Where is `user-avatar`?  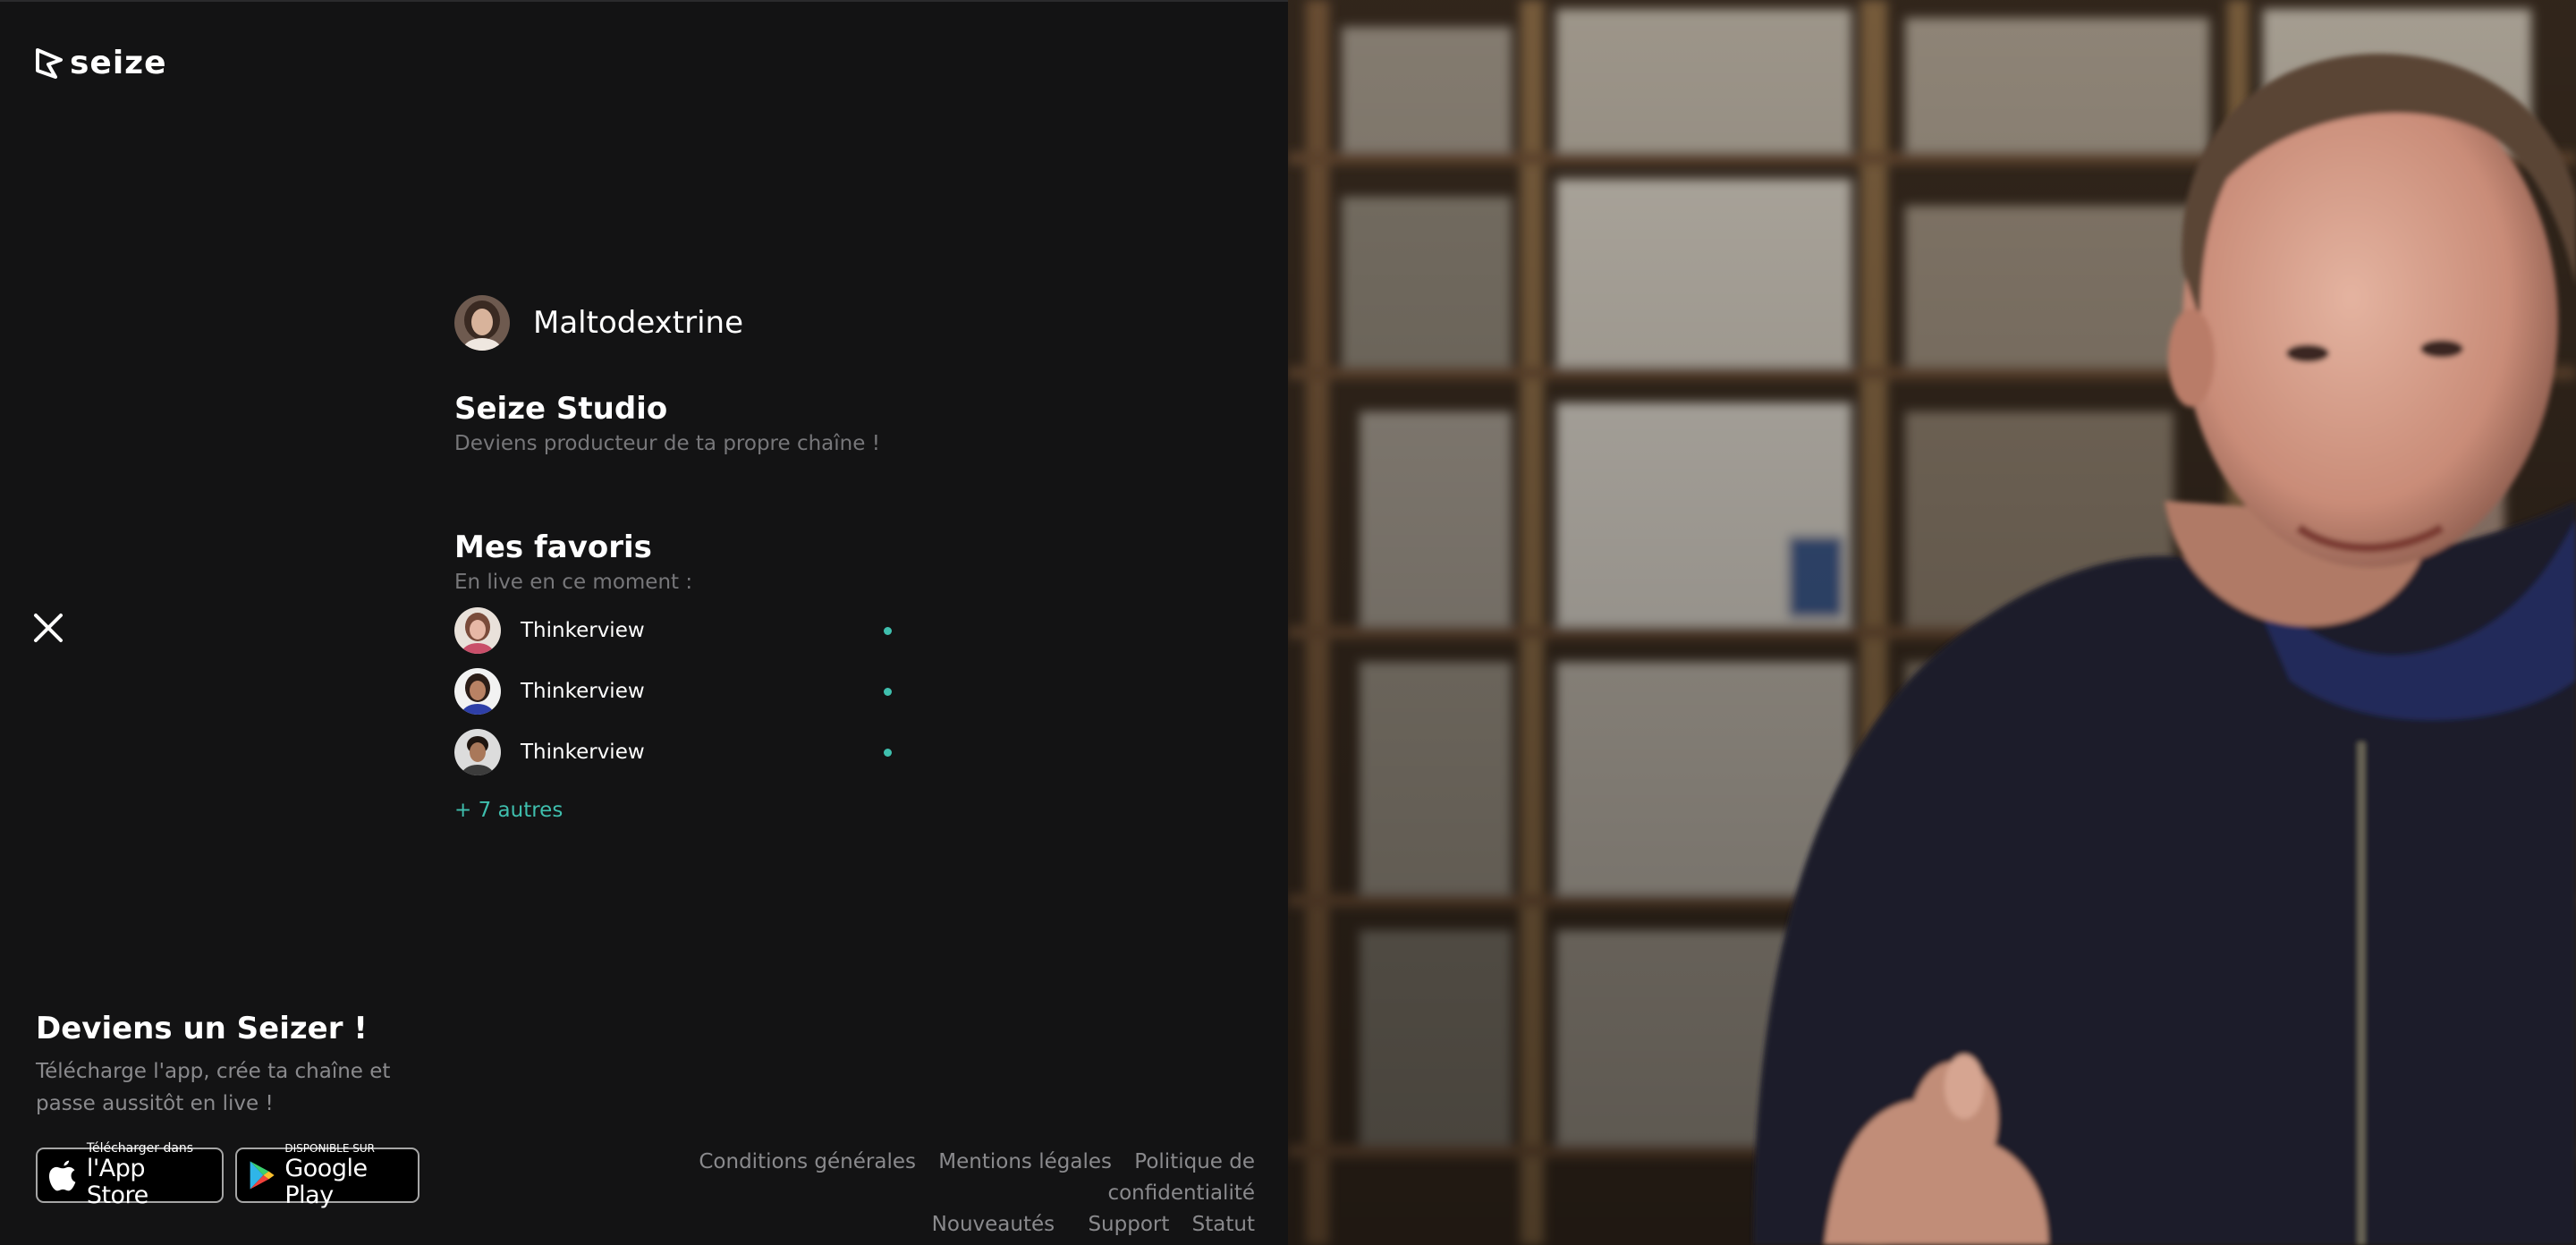 user-avatar is located at coordinates (482, 323).